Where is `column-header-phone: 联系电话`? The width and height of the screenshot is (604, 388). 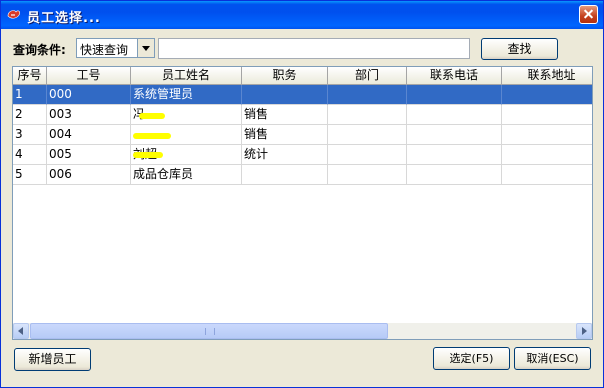 column-header-phone: 联系电话 is located at coordinates (454, 76).